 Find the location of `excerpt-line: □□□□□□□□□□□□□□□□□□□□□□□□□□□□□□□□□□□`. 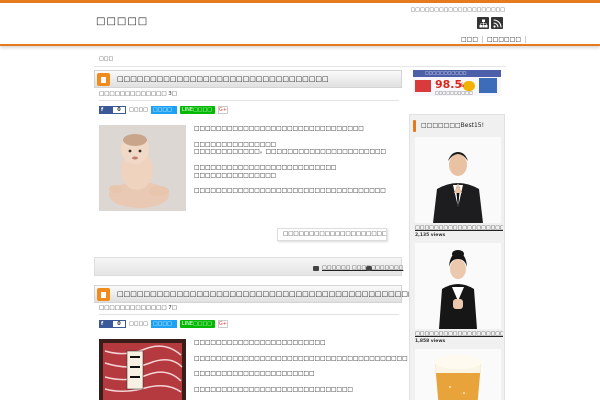

excerpt-line: □□□□□□□□□□□□□□□□□□□□□□□□□□□□□□□□□□□ is located at coordinates (290, 191).